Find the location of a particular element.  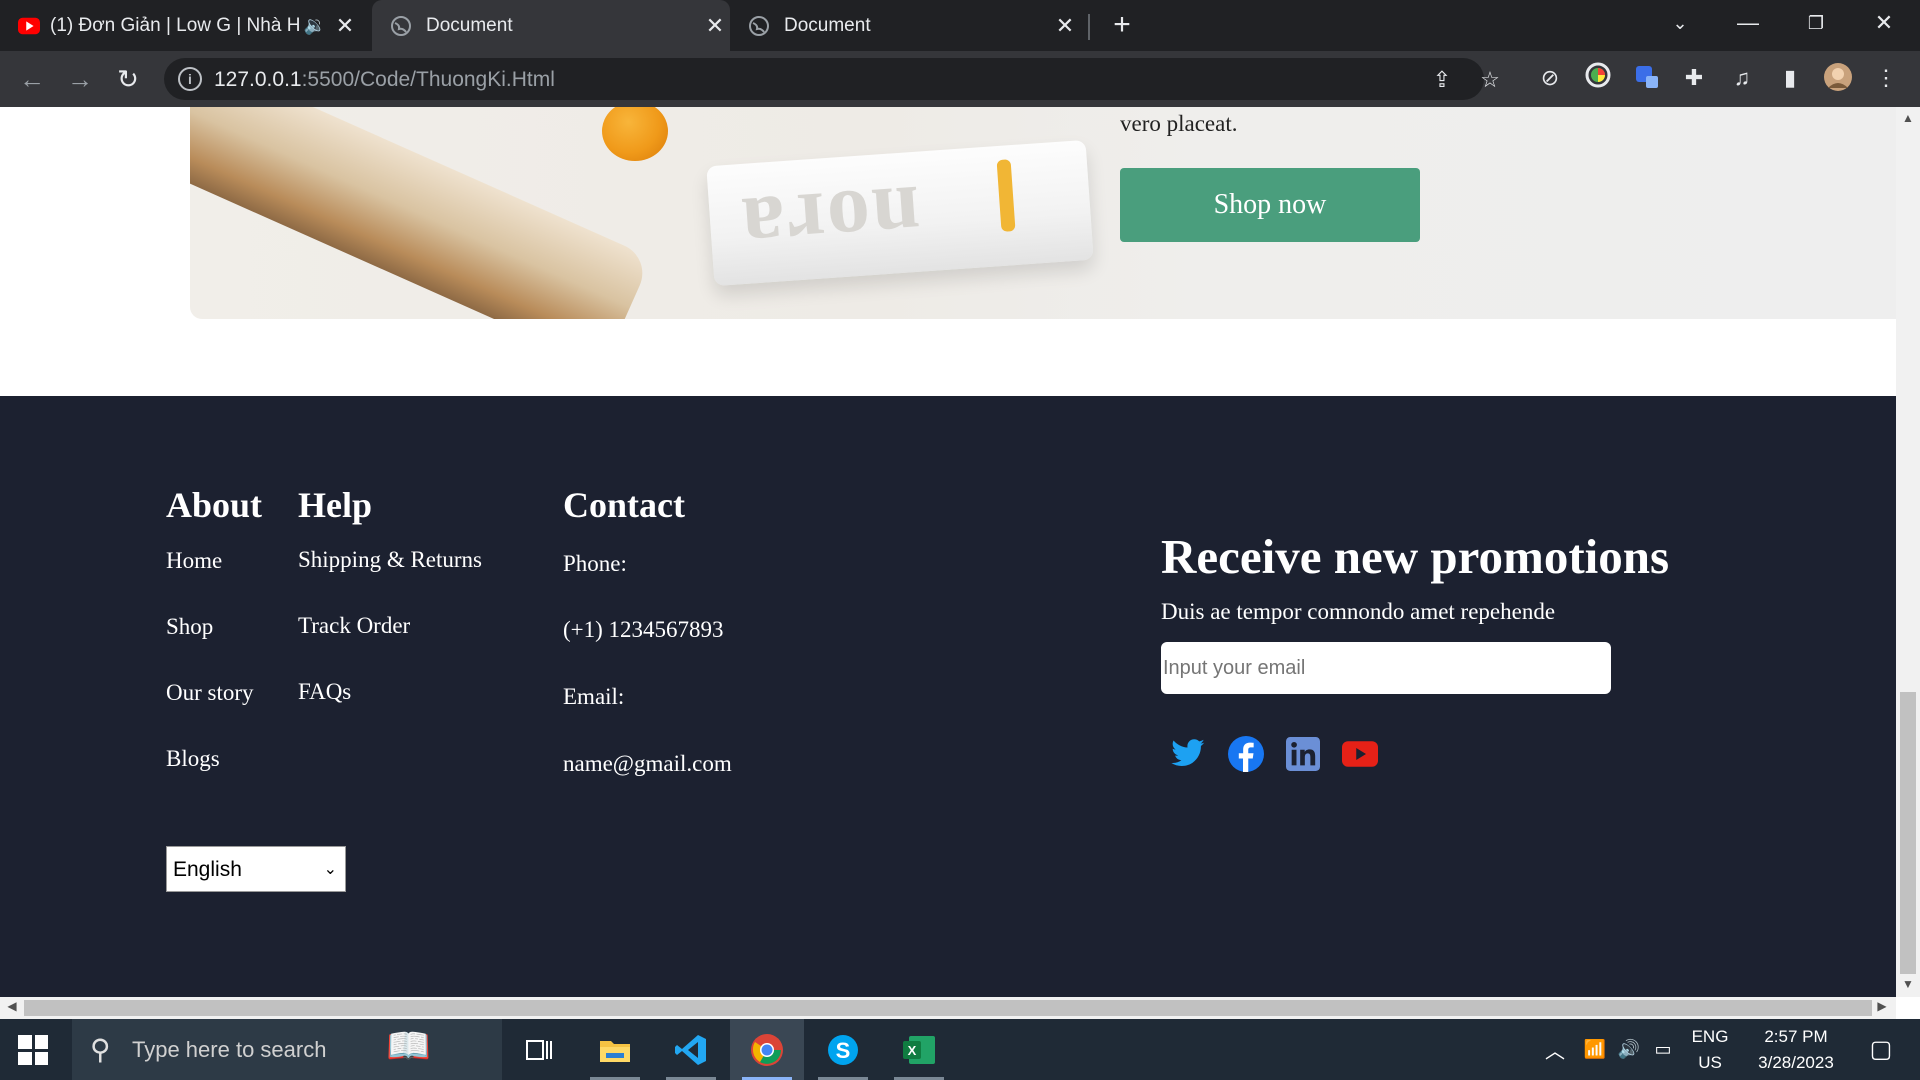

input-language: ENG is located at coordinates (1710, 1036).